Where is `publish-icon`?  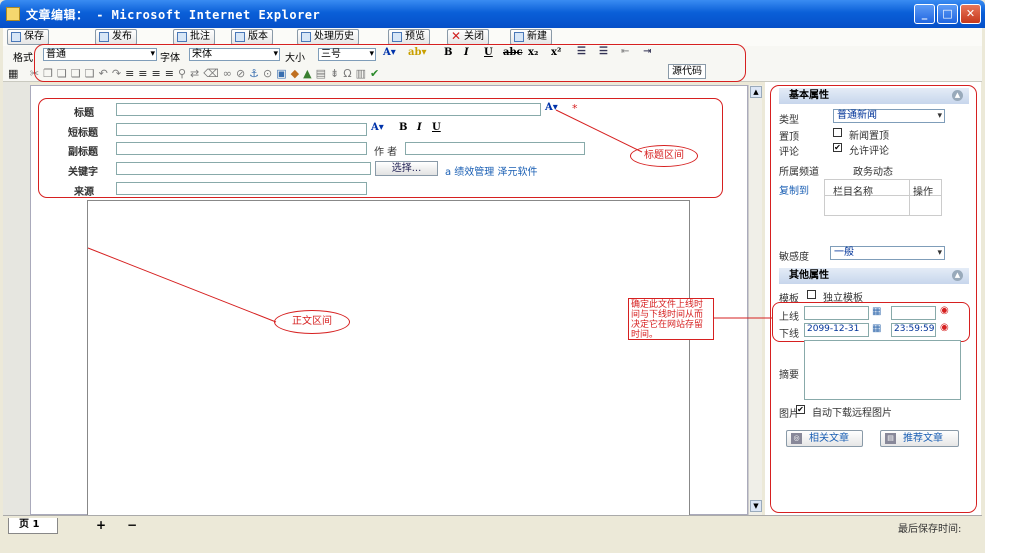 publish-icon is located at coordinates (104, 37).